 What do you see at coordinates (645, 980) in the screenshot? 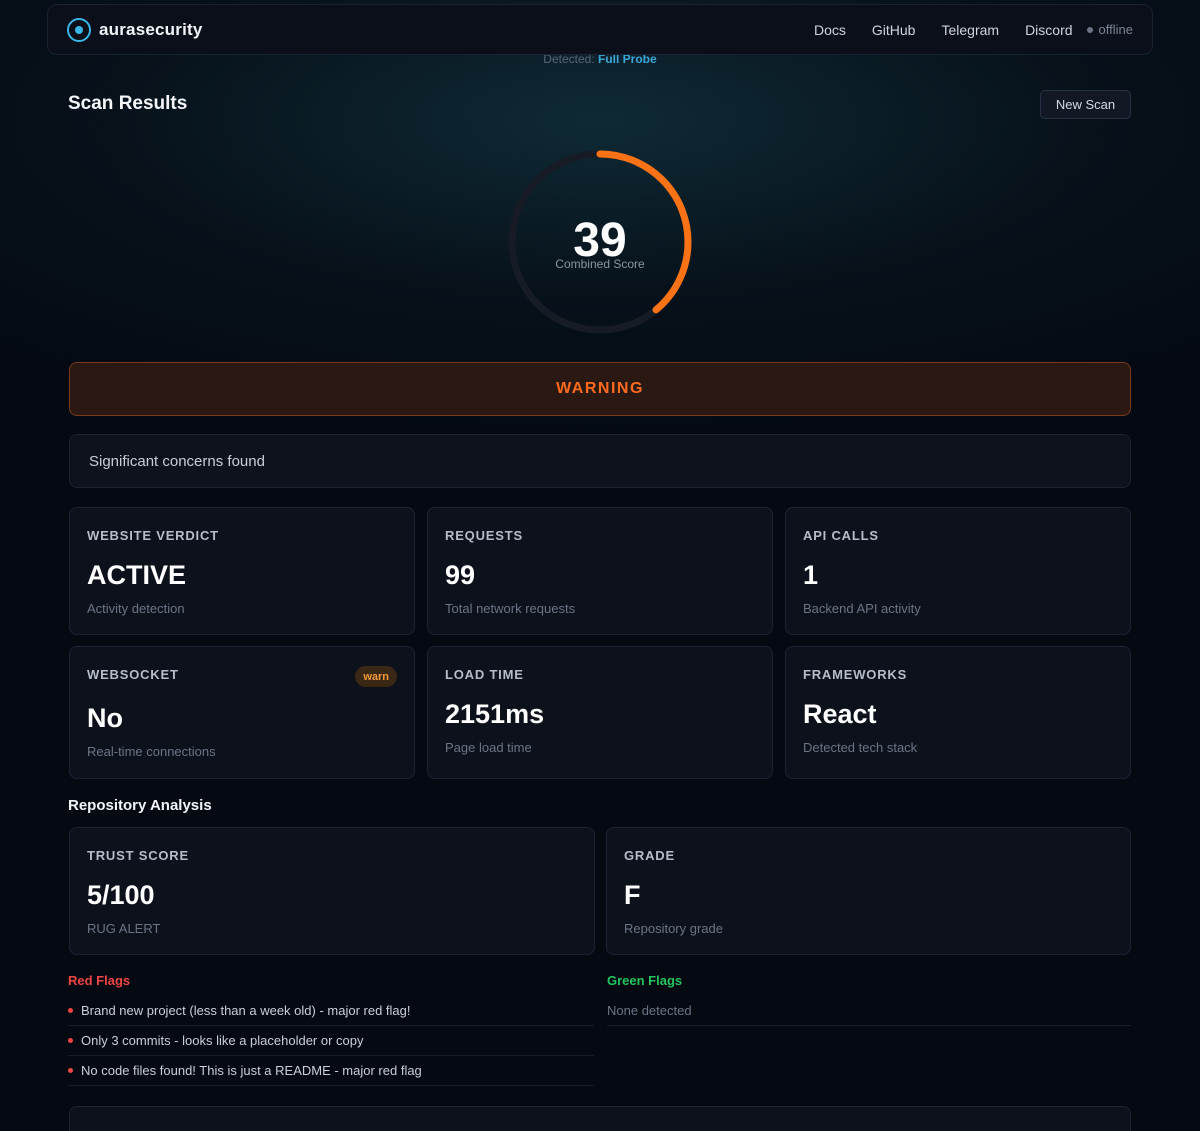
I see `green-flags-title: Green Flags` at bounding box center [645, 980].